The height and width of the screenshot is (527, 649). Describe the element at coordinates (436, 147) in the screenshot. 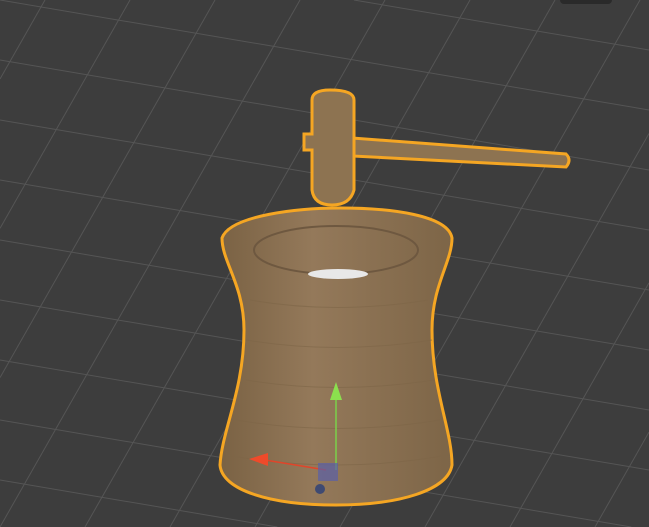

I see `mallet` at that location.